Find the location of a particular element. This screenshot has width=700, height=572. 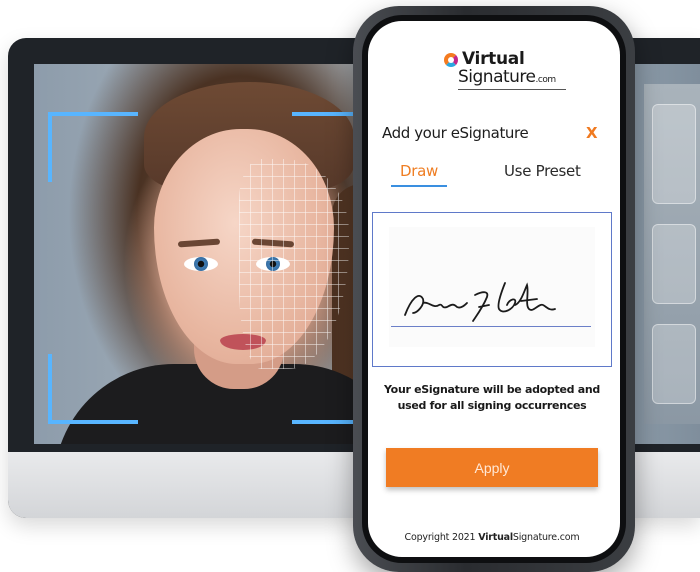

apply-button: Apply is located at coordinates (492, 467).